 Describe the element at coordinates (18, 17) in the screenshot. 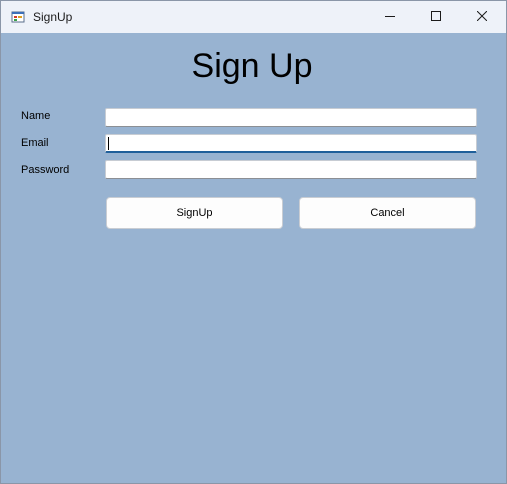

I see `app-form-icon` at that location.